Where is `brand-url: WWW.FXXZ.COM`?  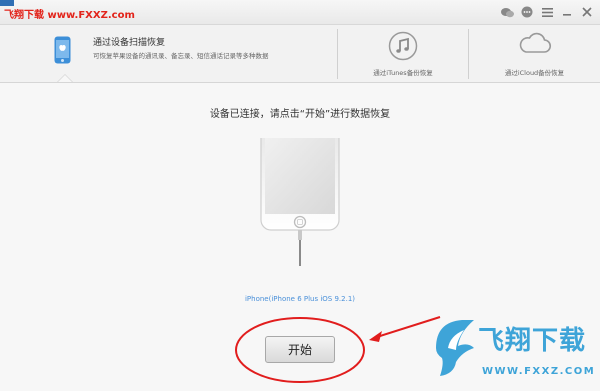 brand-url: WWW.FXXZ.COM is located at coordinates (539, 371).